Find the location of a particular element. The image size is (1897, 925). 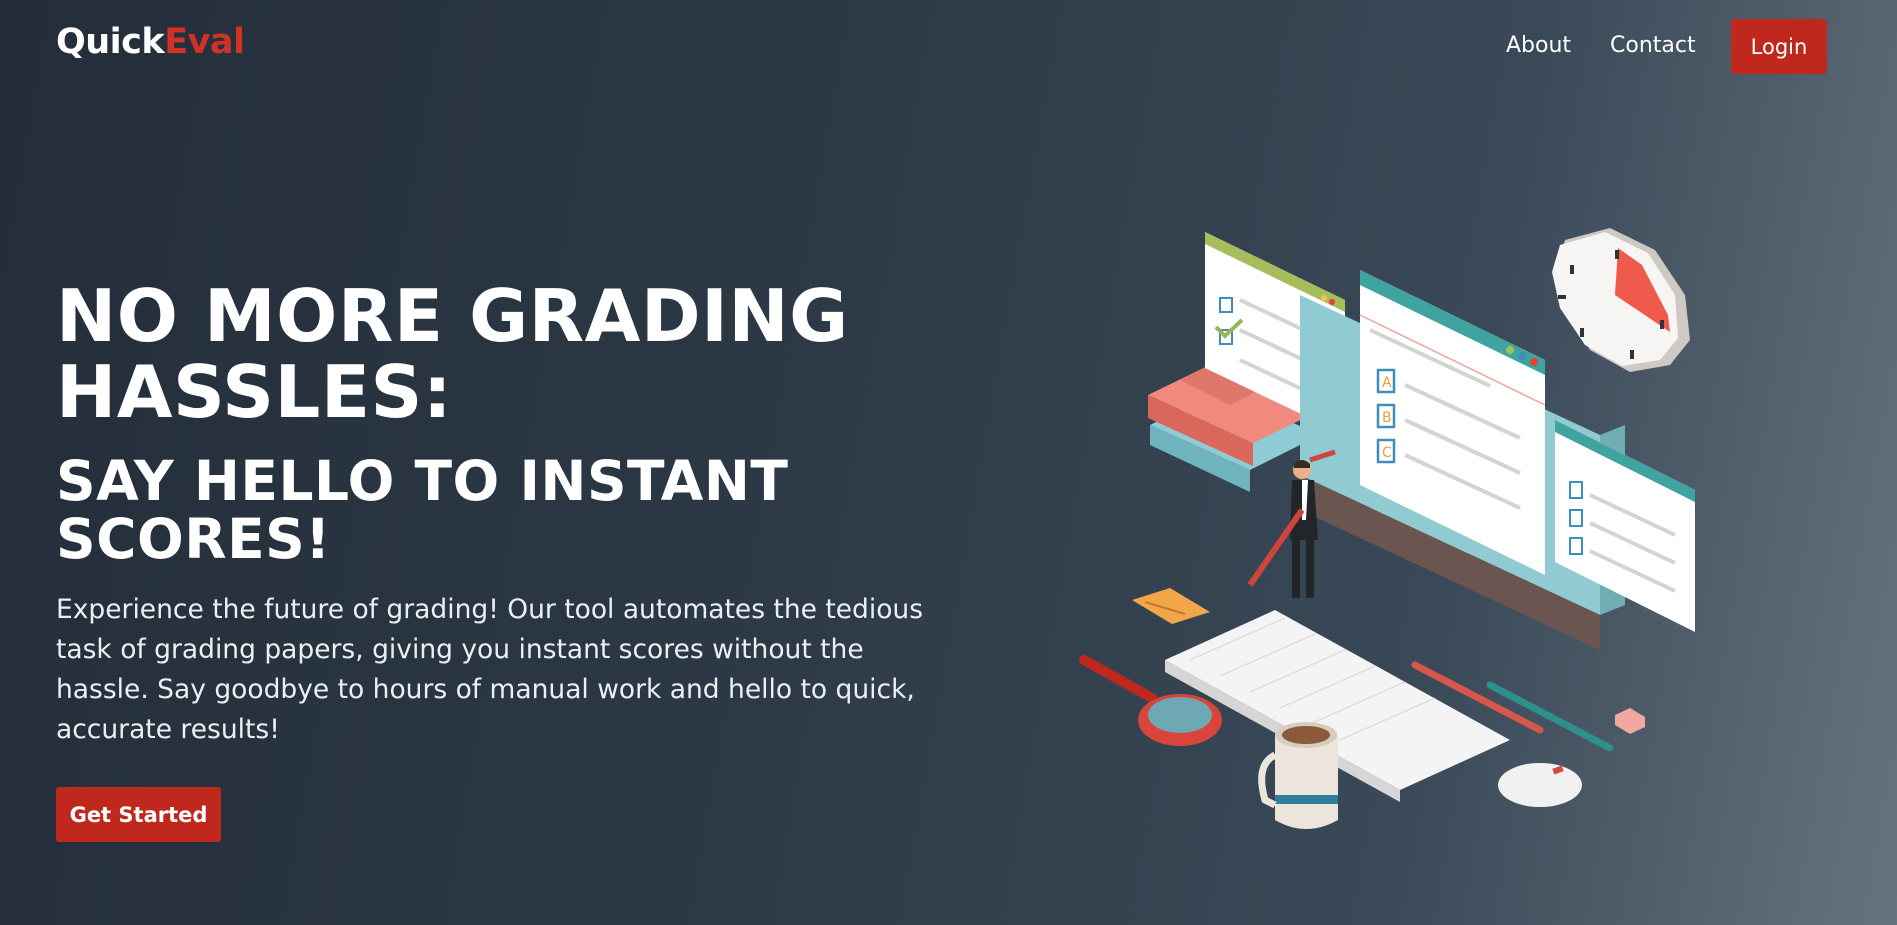

mouse-icon is located at coordinates (1540, 785).